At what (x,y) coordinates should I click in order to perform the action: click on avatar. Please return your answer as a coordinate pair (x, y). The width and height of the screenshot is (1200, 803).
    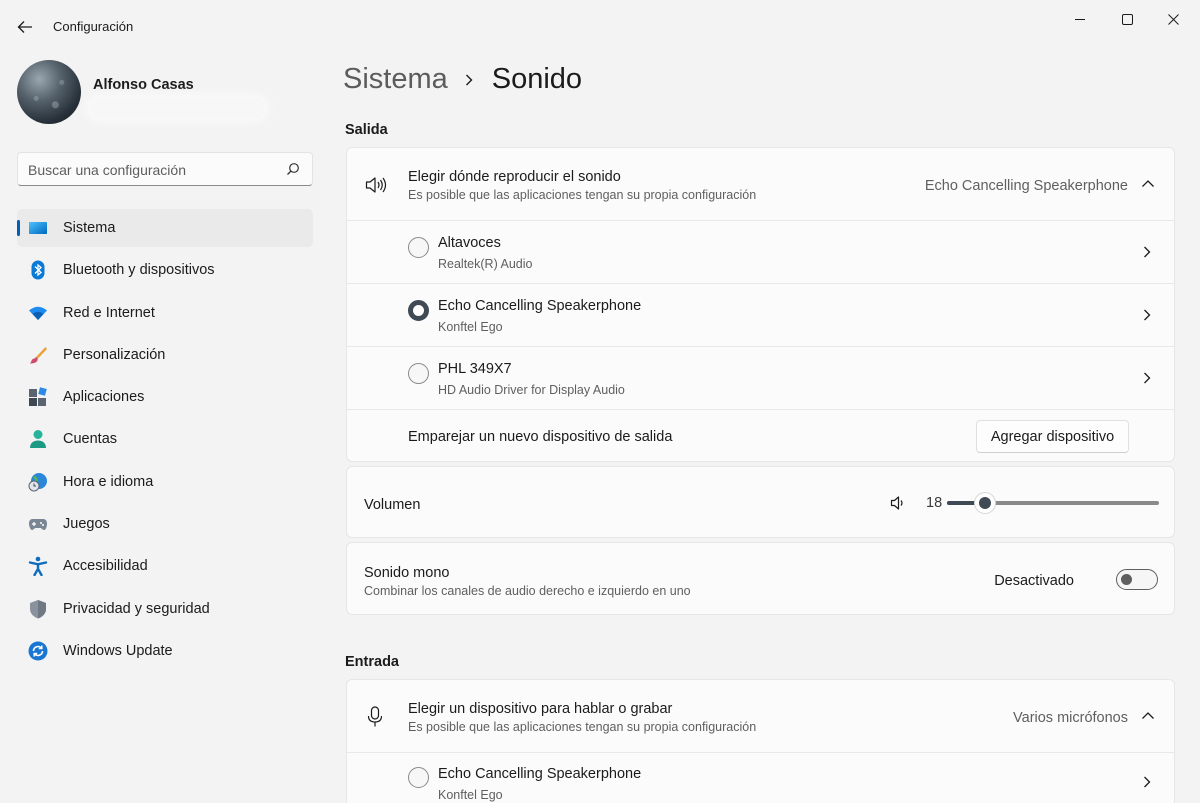
    Looking at the image, I should click on (49, 92).